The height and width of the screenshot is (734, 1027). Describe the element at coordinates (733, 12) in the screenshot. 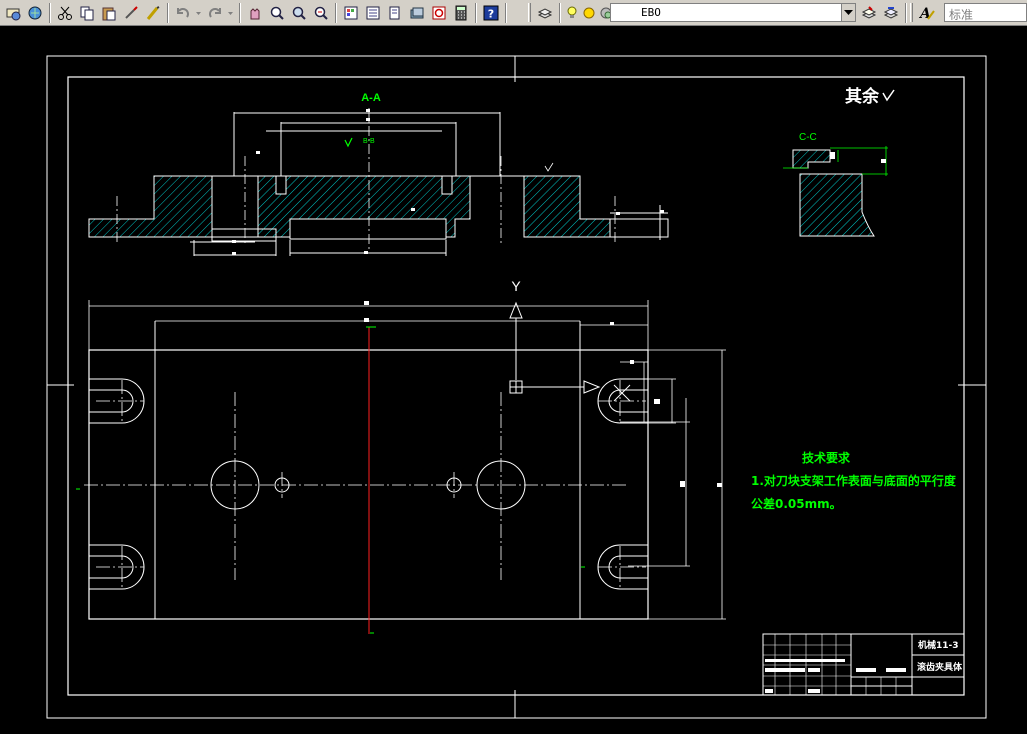

I see `layer-dropdown: EBO` at that location.